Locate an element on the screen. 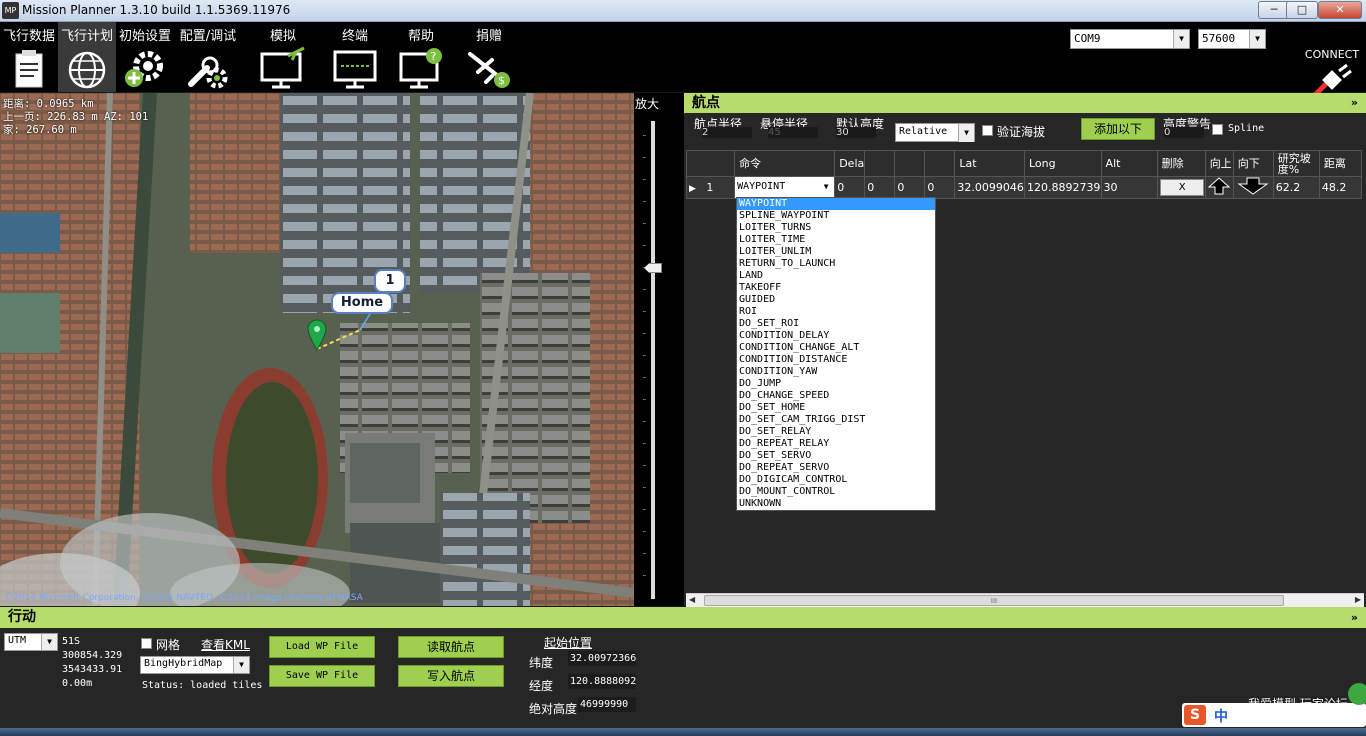 The height and width of the screenshot is (736, 1366). zoom-track is located at coordinates (653, 360).